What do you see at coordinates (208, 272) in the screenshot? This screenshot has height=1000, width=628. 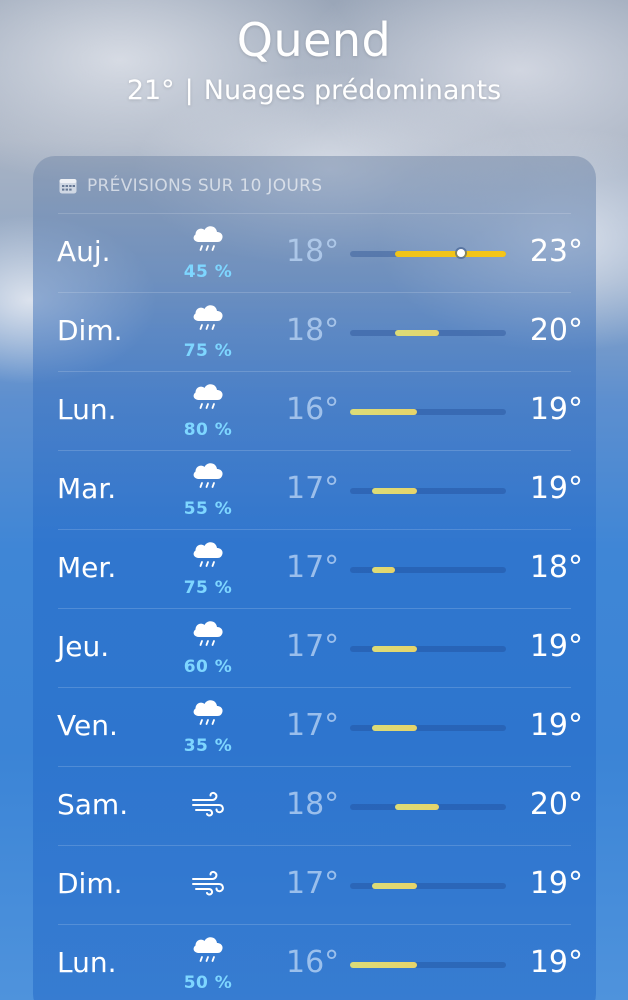 I see `precipitation-chance: 45 %` at bounding box center [208, 272].